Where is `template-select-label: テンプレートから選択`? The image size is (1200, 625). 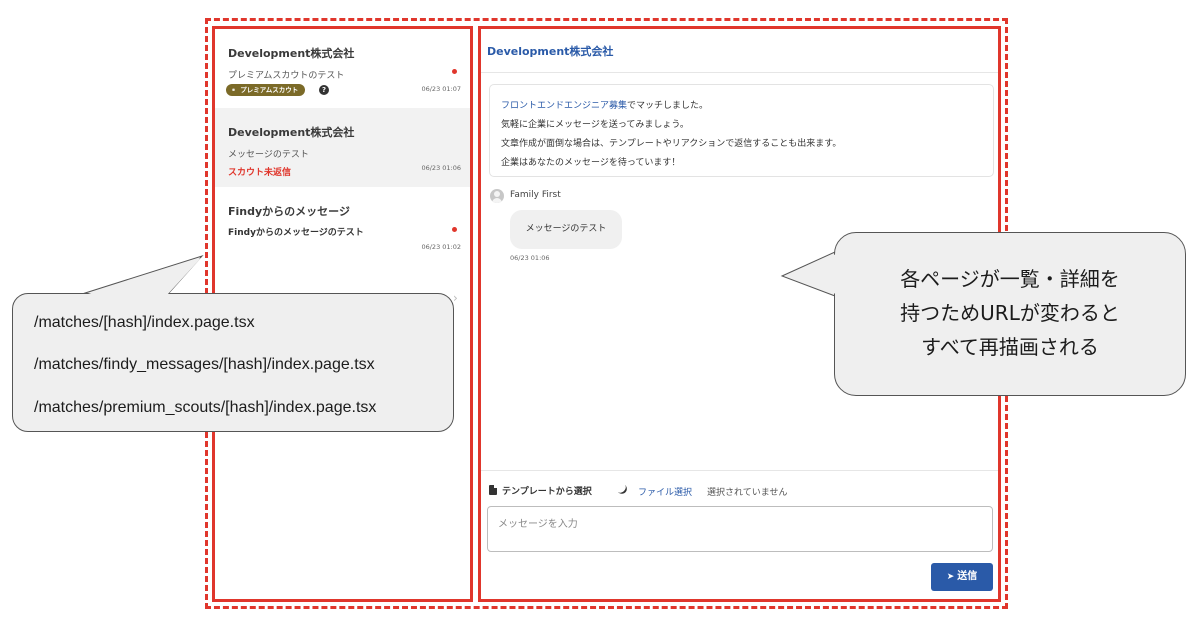
template-select-label: テンプレートから選択 is located at coordinates (547, 492).